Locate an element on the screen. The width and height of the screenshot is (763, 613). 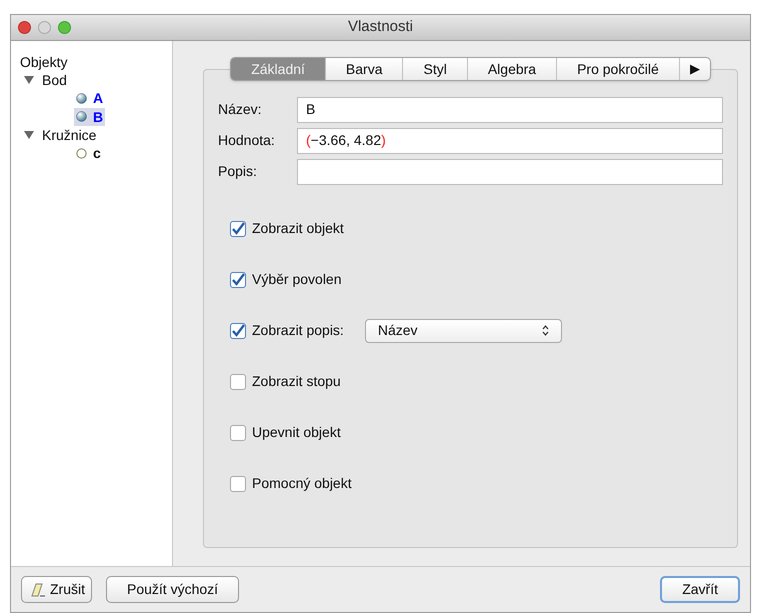
tab: Pro pokročilé is located at coordinates (618, 69).